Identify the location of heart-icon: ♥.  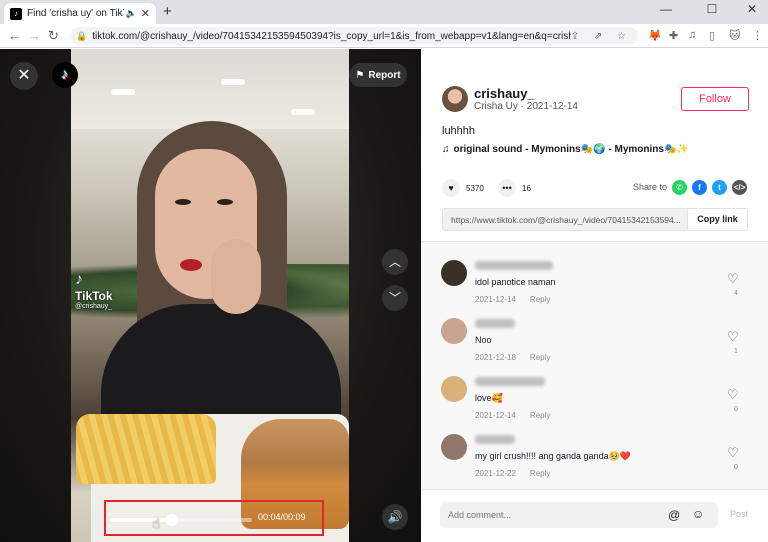
(451, 188).